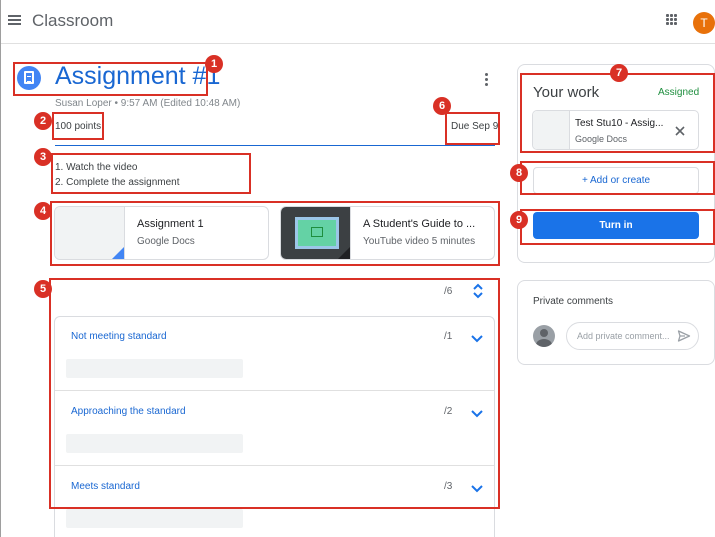  Describe the element at coordinates (704, 23) in the screenshot. I see `account-avatar: T` at that location.